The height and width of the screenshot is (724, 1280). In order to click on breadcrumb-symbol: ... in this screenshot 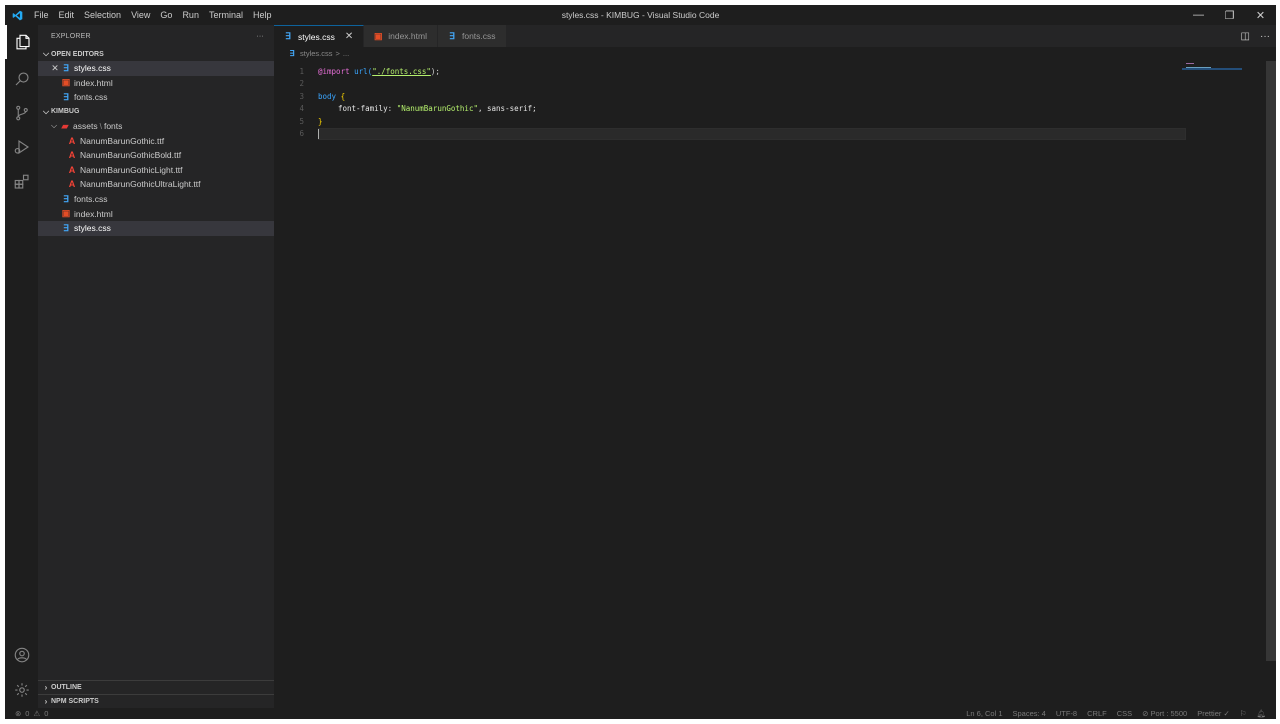, I will do `click(346, 53)`.